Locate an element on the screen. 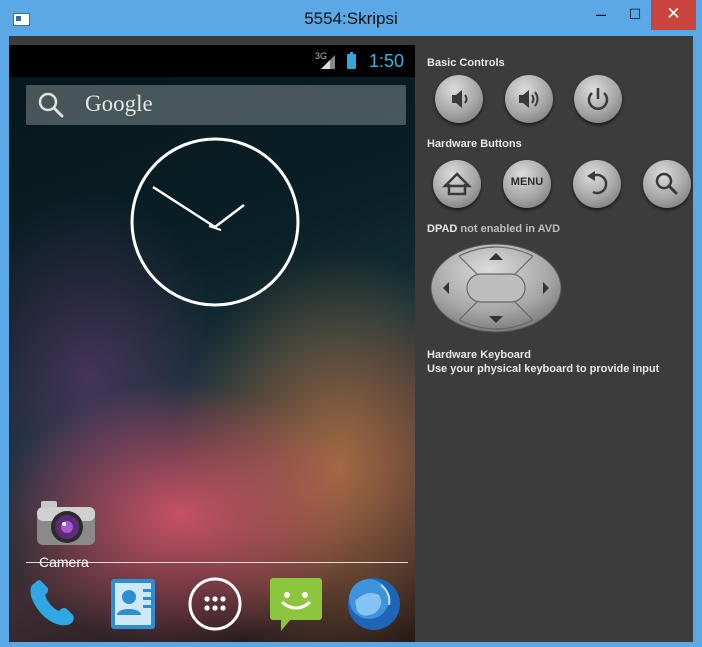 The width and height of the screenshot is (702, 647). dpad-title: DPAD not enabled in AVD is located at coordinates (493, 229).